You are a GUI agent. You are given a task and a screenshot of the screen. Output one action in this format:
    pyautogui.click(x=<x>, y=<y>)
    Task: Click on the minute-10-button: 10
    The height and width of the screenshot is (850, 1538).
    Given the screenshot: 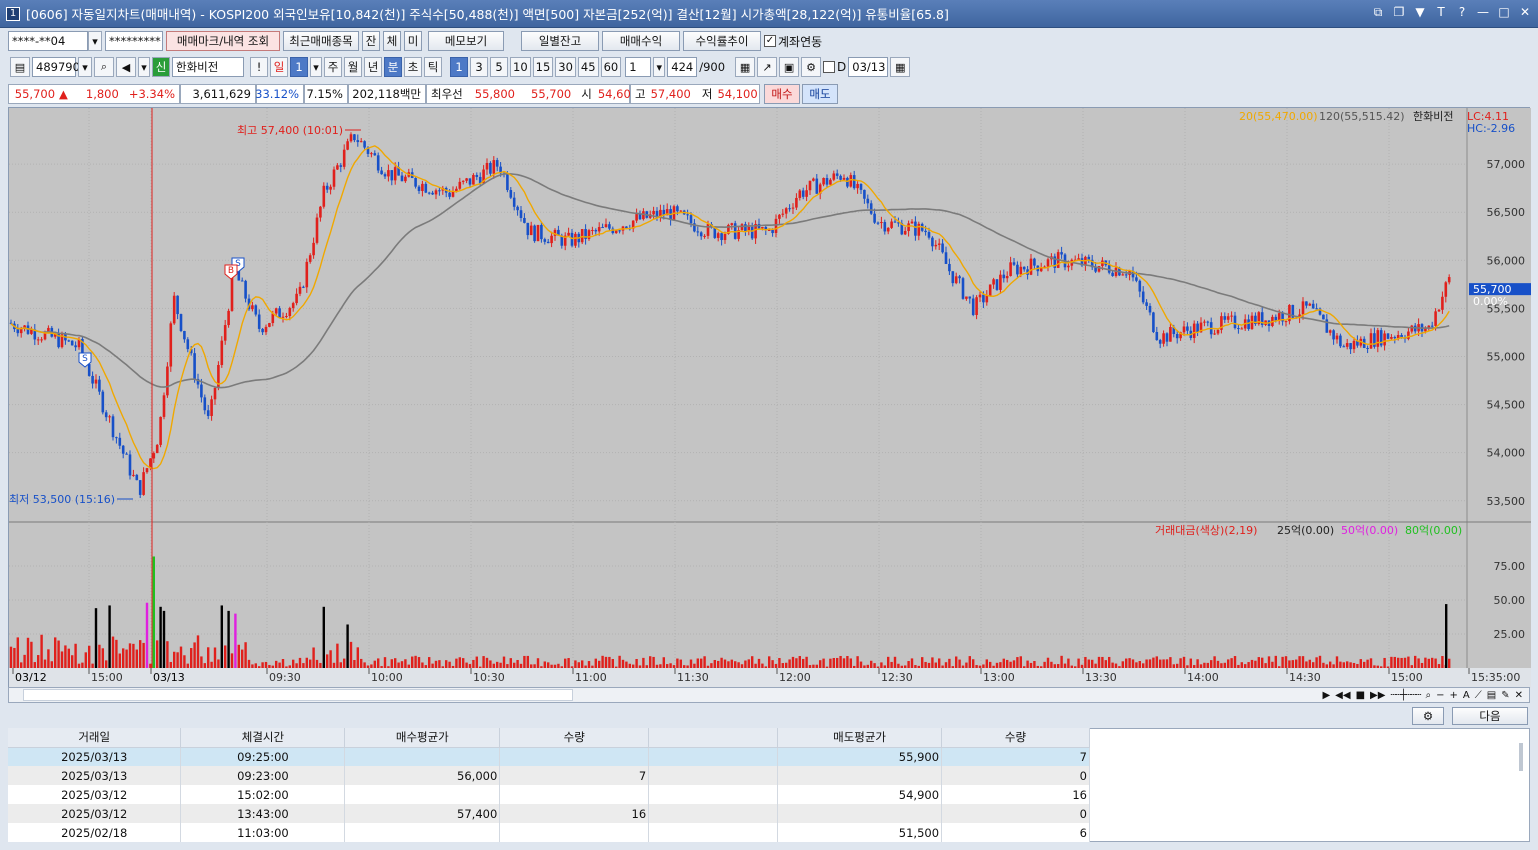 What is the action you would take?
    pyautogui.click(x=520, y=67)
    